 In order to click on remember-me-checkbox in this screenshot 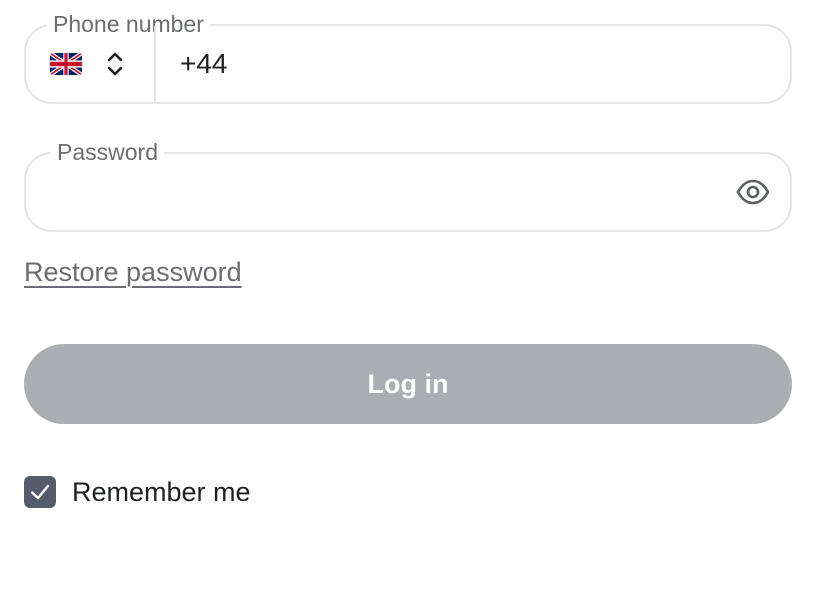, I will do `click(40, 492)`.